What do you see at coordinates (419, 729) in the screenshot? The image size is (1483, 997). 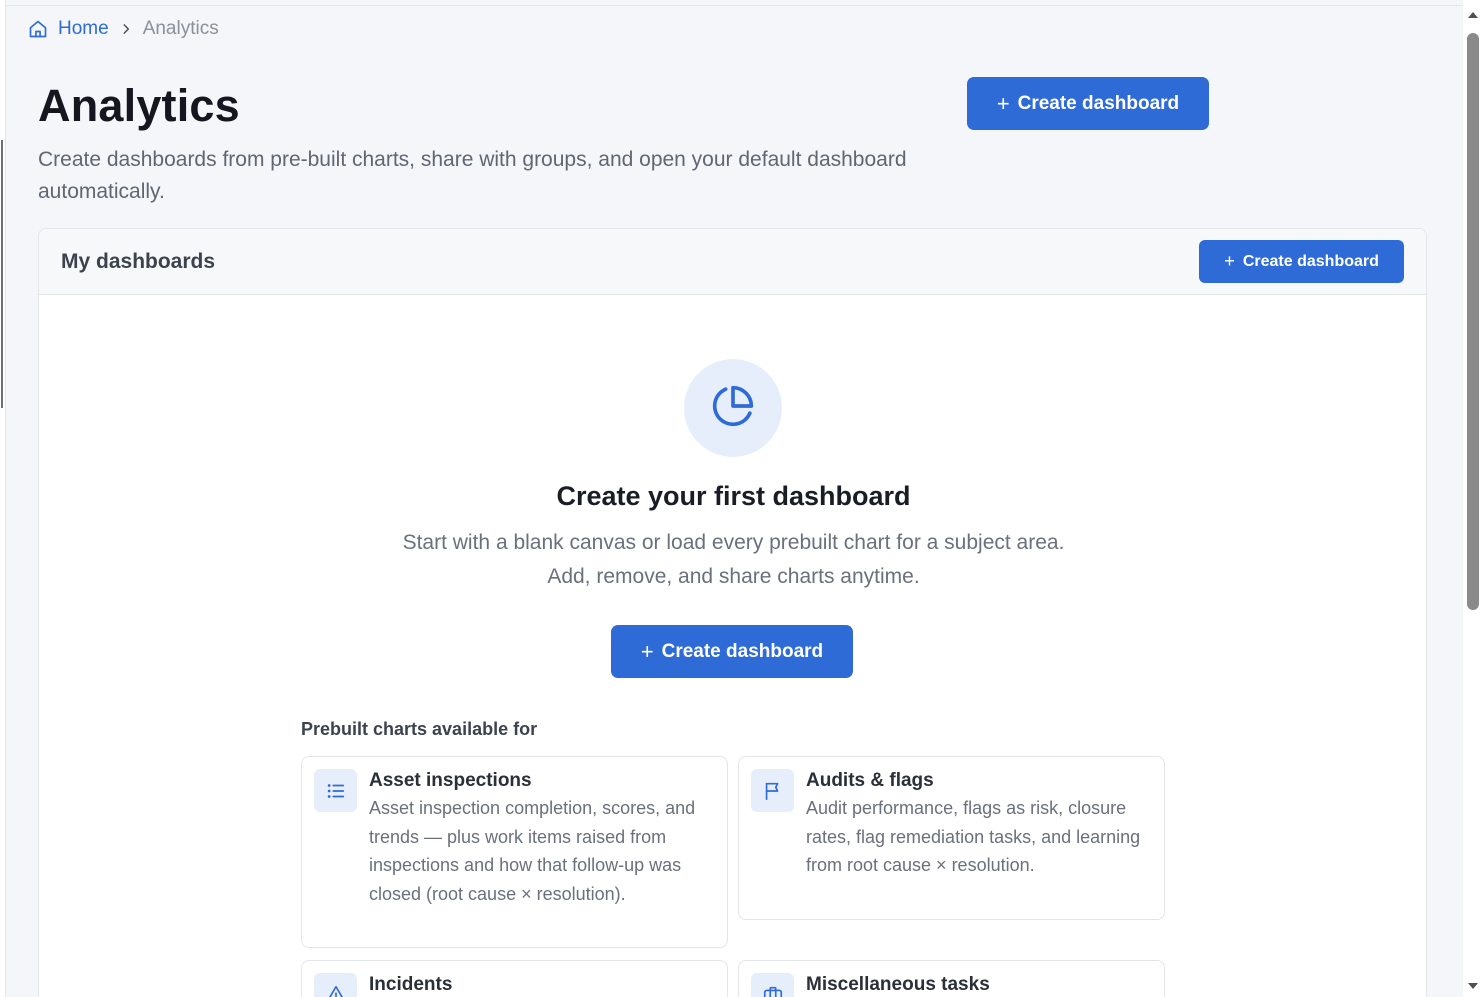 I see `prebuilt-charts-label: Prebuilt charts available for` at bounding box center [419, 729].